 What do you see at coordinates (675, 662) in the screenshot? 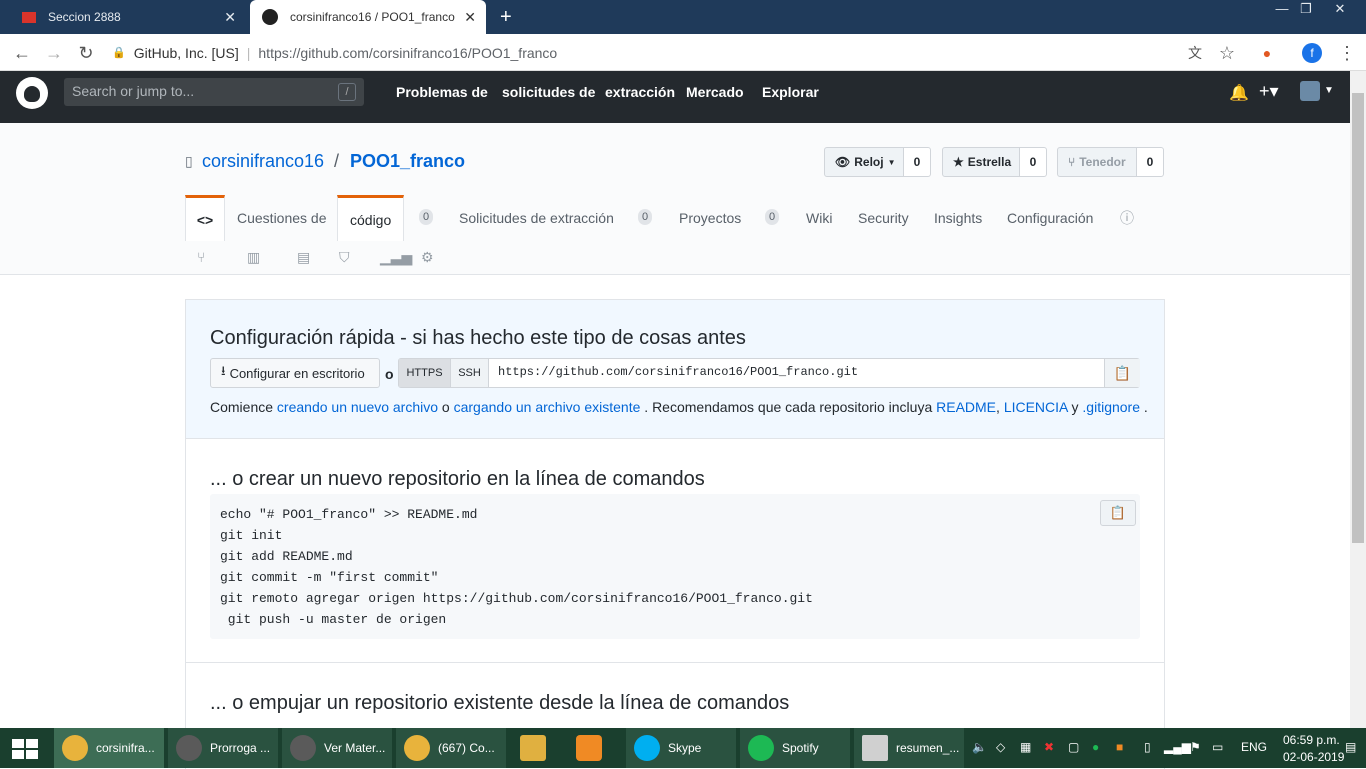
I see `divider` at bounding box center [675, 662].